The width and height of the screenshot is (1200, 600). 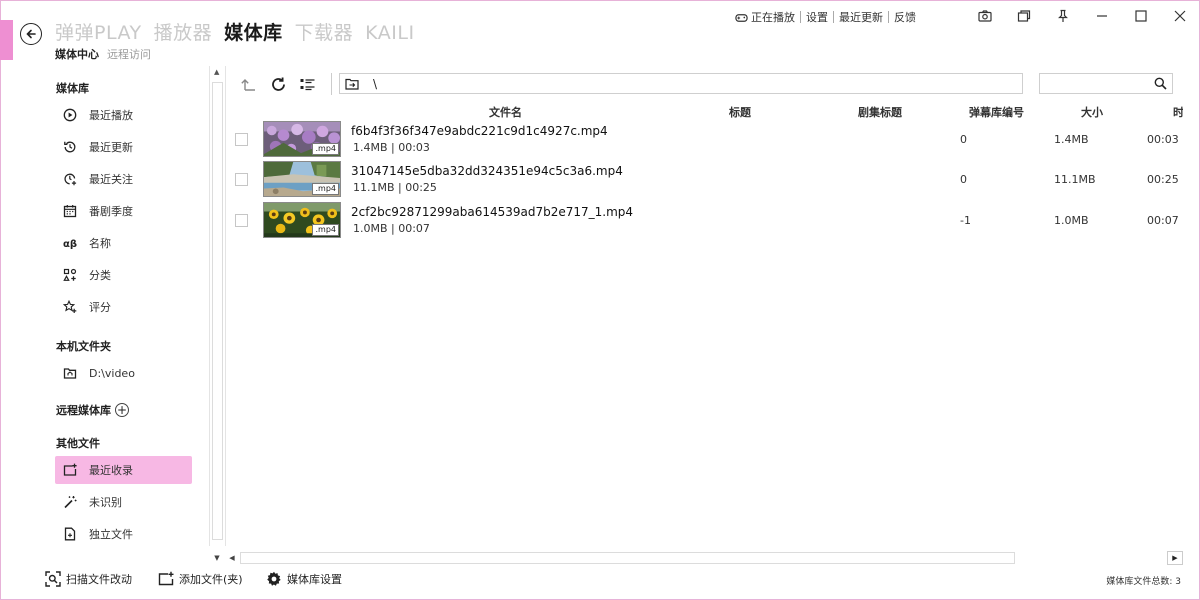 I want to click on duration-cell: 00:25, so click(x=1163, y=179).